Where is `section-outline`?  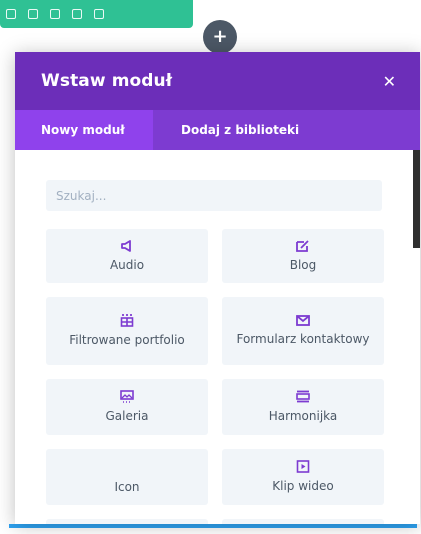 section-outline is located at coordinates (213, 526).